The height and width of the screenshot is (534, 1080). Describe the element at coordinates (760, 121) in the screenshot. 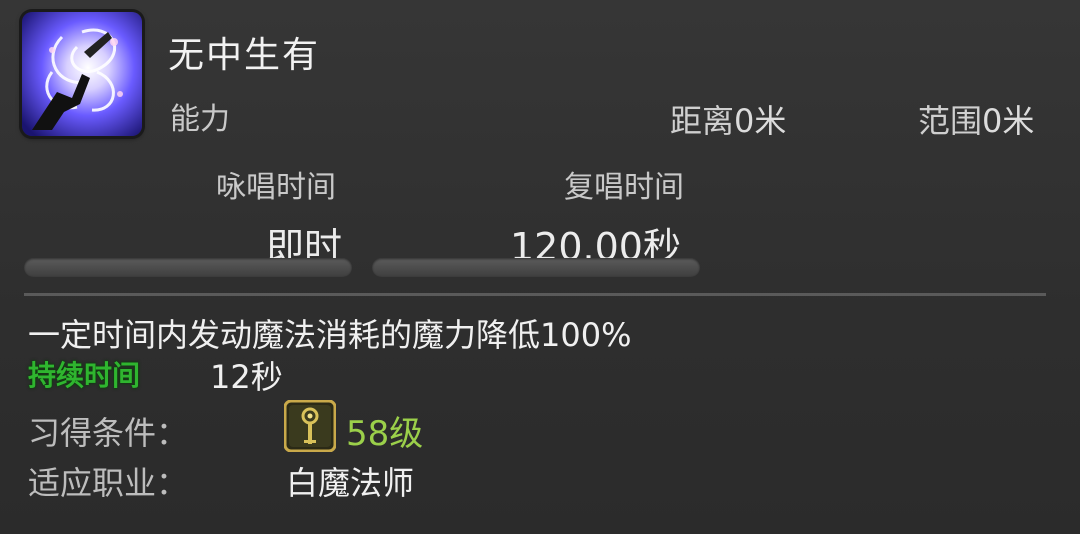

I see `range-value: 0米` at that location.